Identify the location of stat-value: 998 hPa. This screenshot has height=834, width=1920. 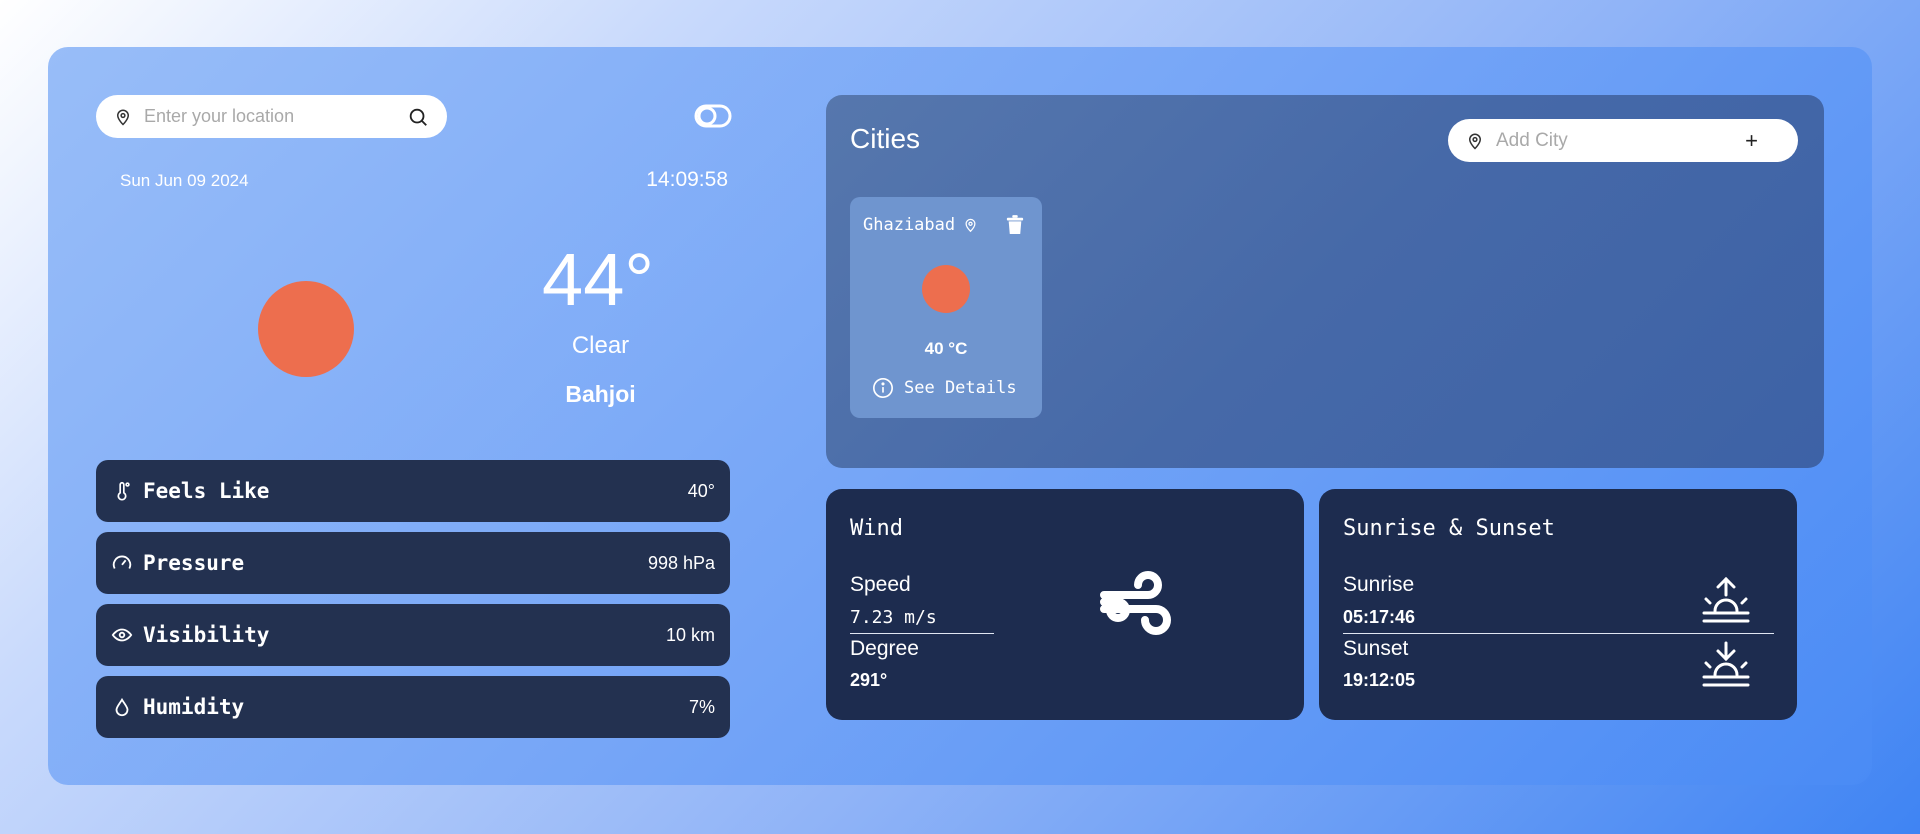
(681, 562).